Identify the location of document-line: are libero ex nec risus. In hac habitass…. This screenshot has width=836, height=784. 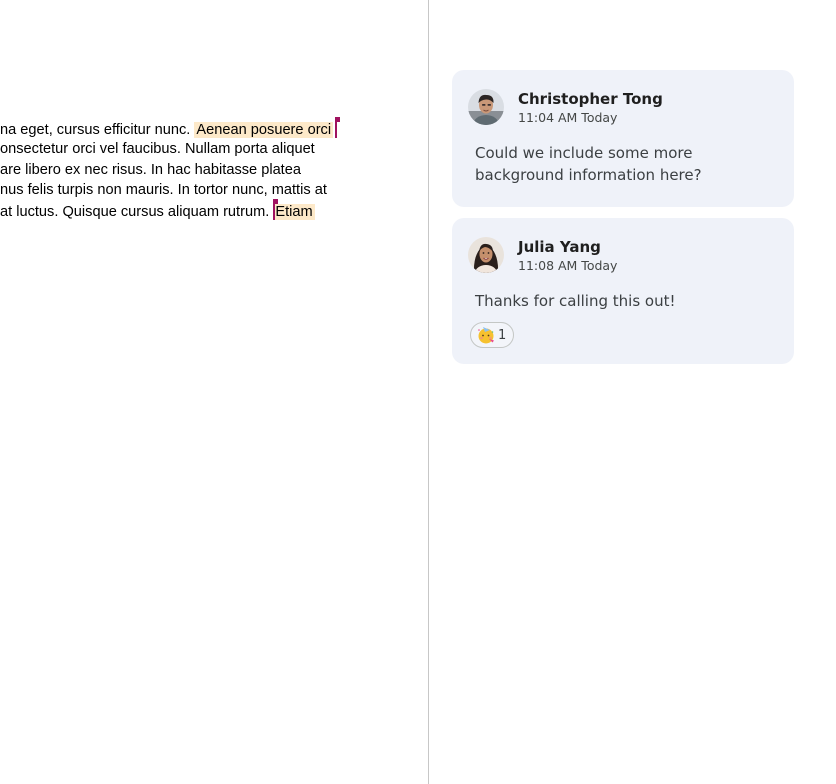
(150, 170).